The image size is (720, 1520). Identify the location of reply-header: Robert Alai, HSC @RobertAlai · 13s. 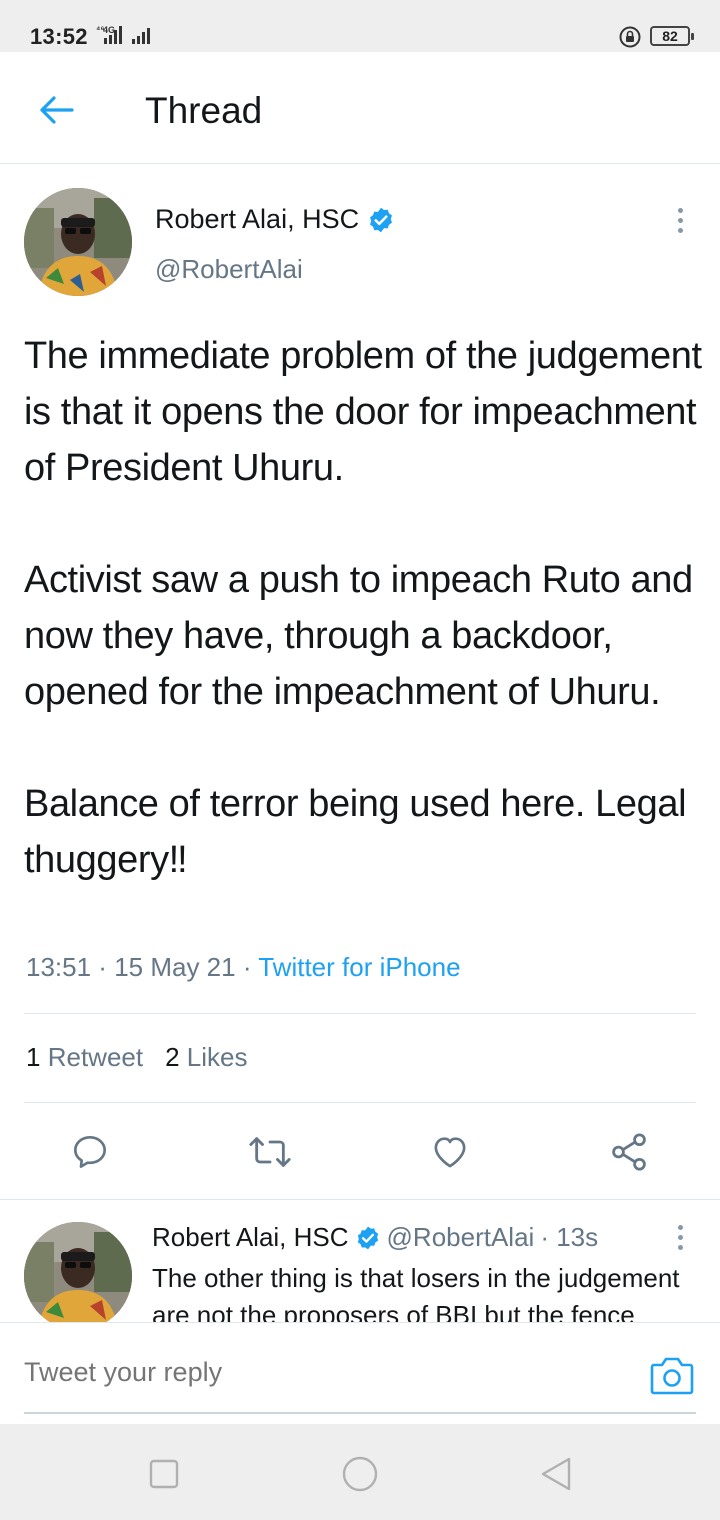
(375, 1237).